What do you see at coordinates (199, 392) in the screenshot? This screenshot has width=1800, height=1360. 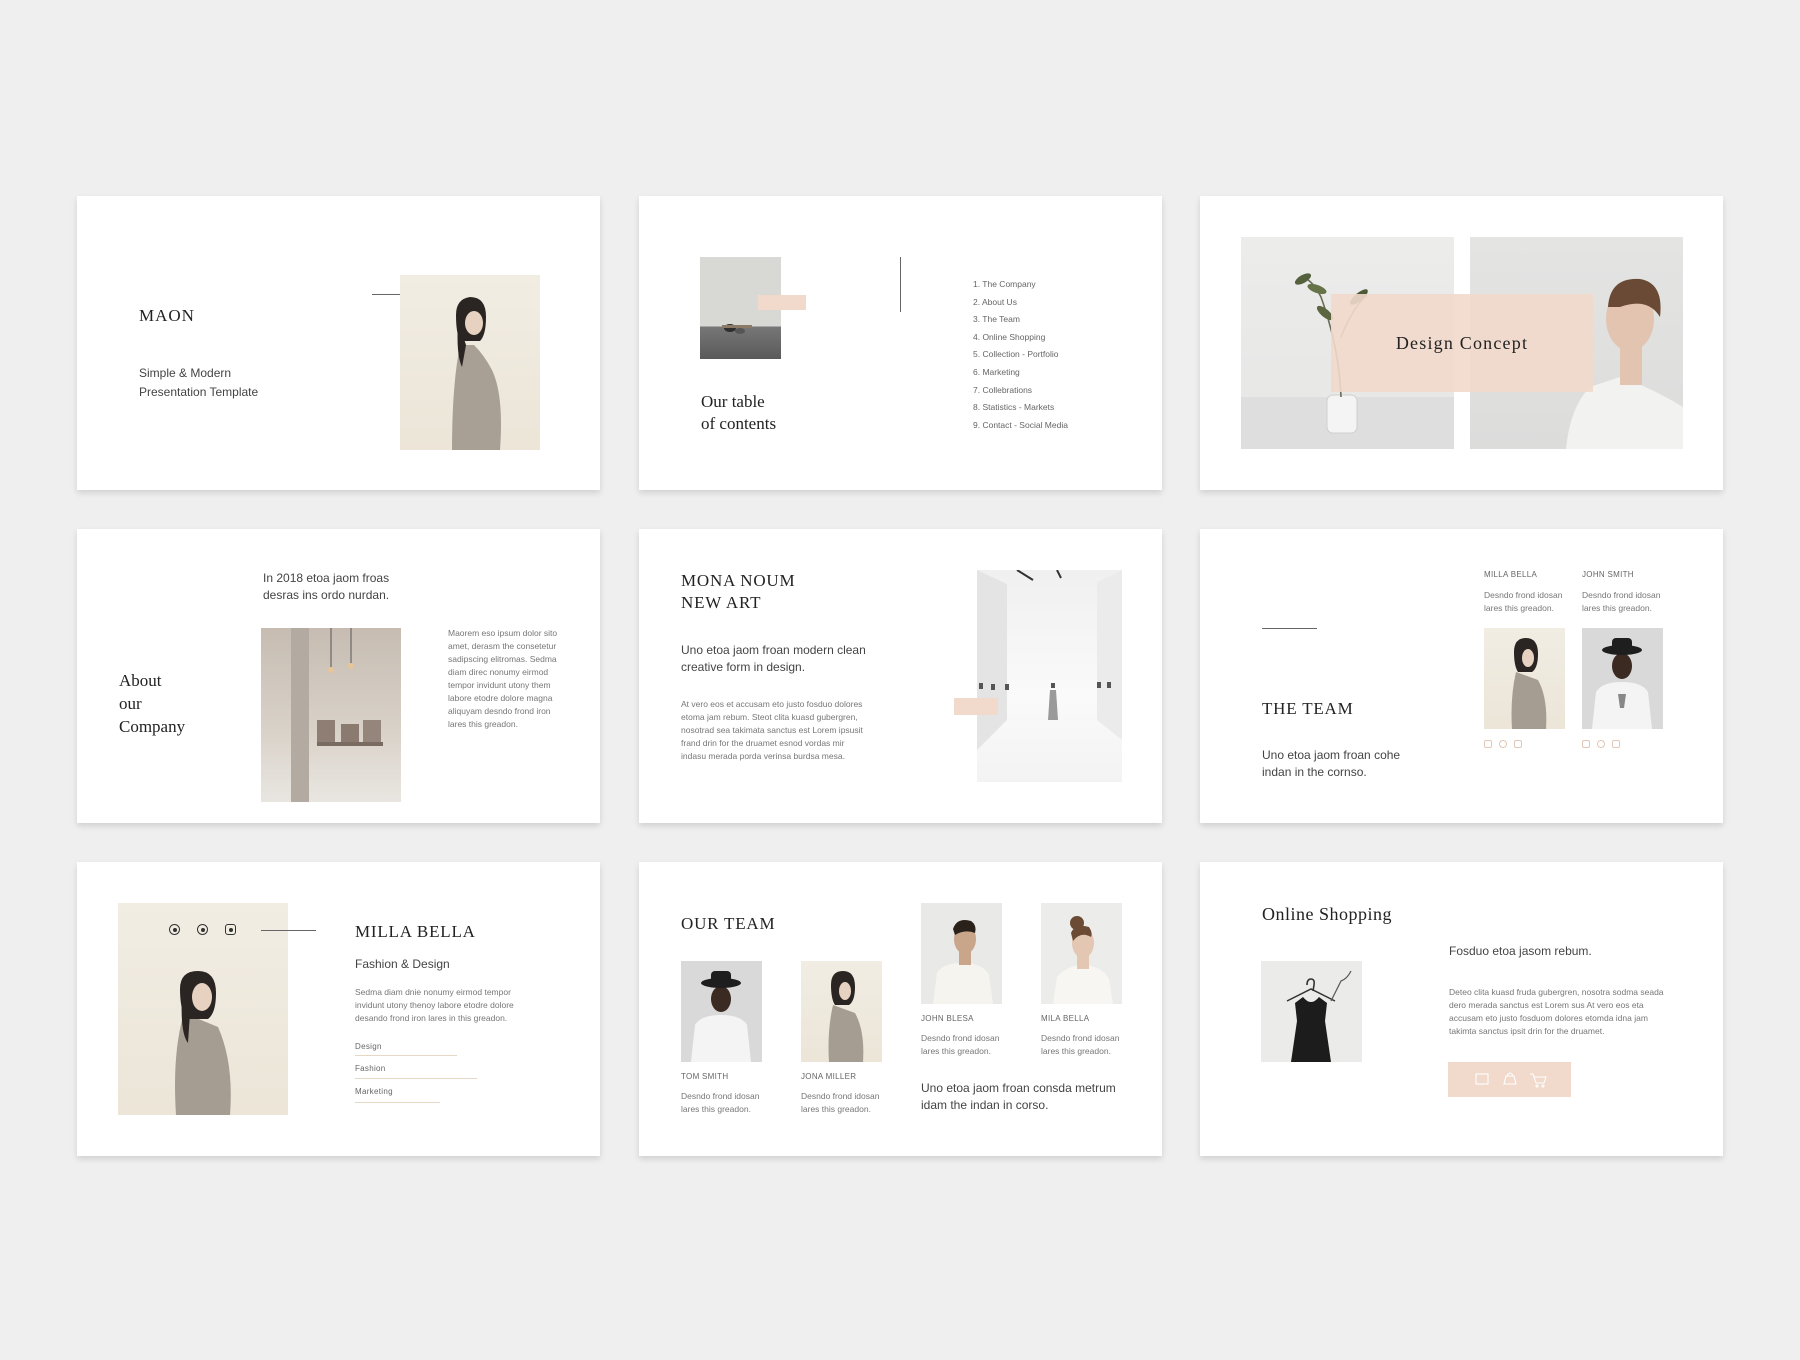 I see `slide-subtitle-line2: Presentation Template` at bounding box center [199, 392].